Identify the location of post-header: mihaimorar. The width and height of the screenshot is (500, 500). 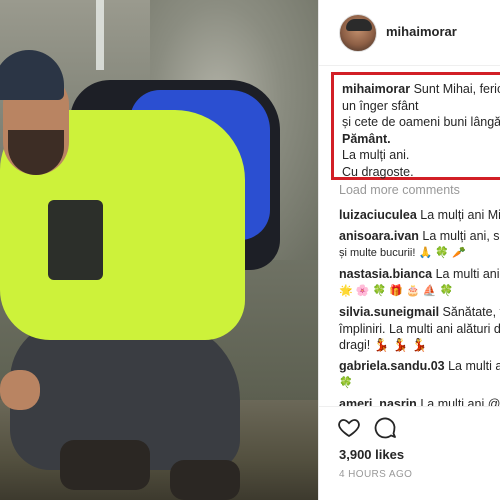
(409, 33).